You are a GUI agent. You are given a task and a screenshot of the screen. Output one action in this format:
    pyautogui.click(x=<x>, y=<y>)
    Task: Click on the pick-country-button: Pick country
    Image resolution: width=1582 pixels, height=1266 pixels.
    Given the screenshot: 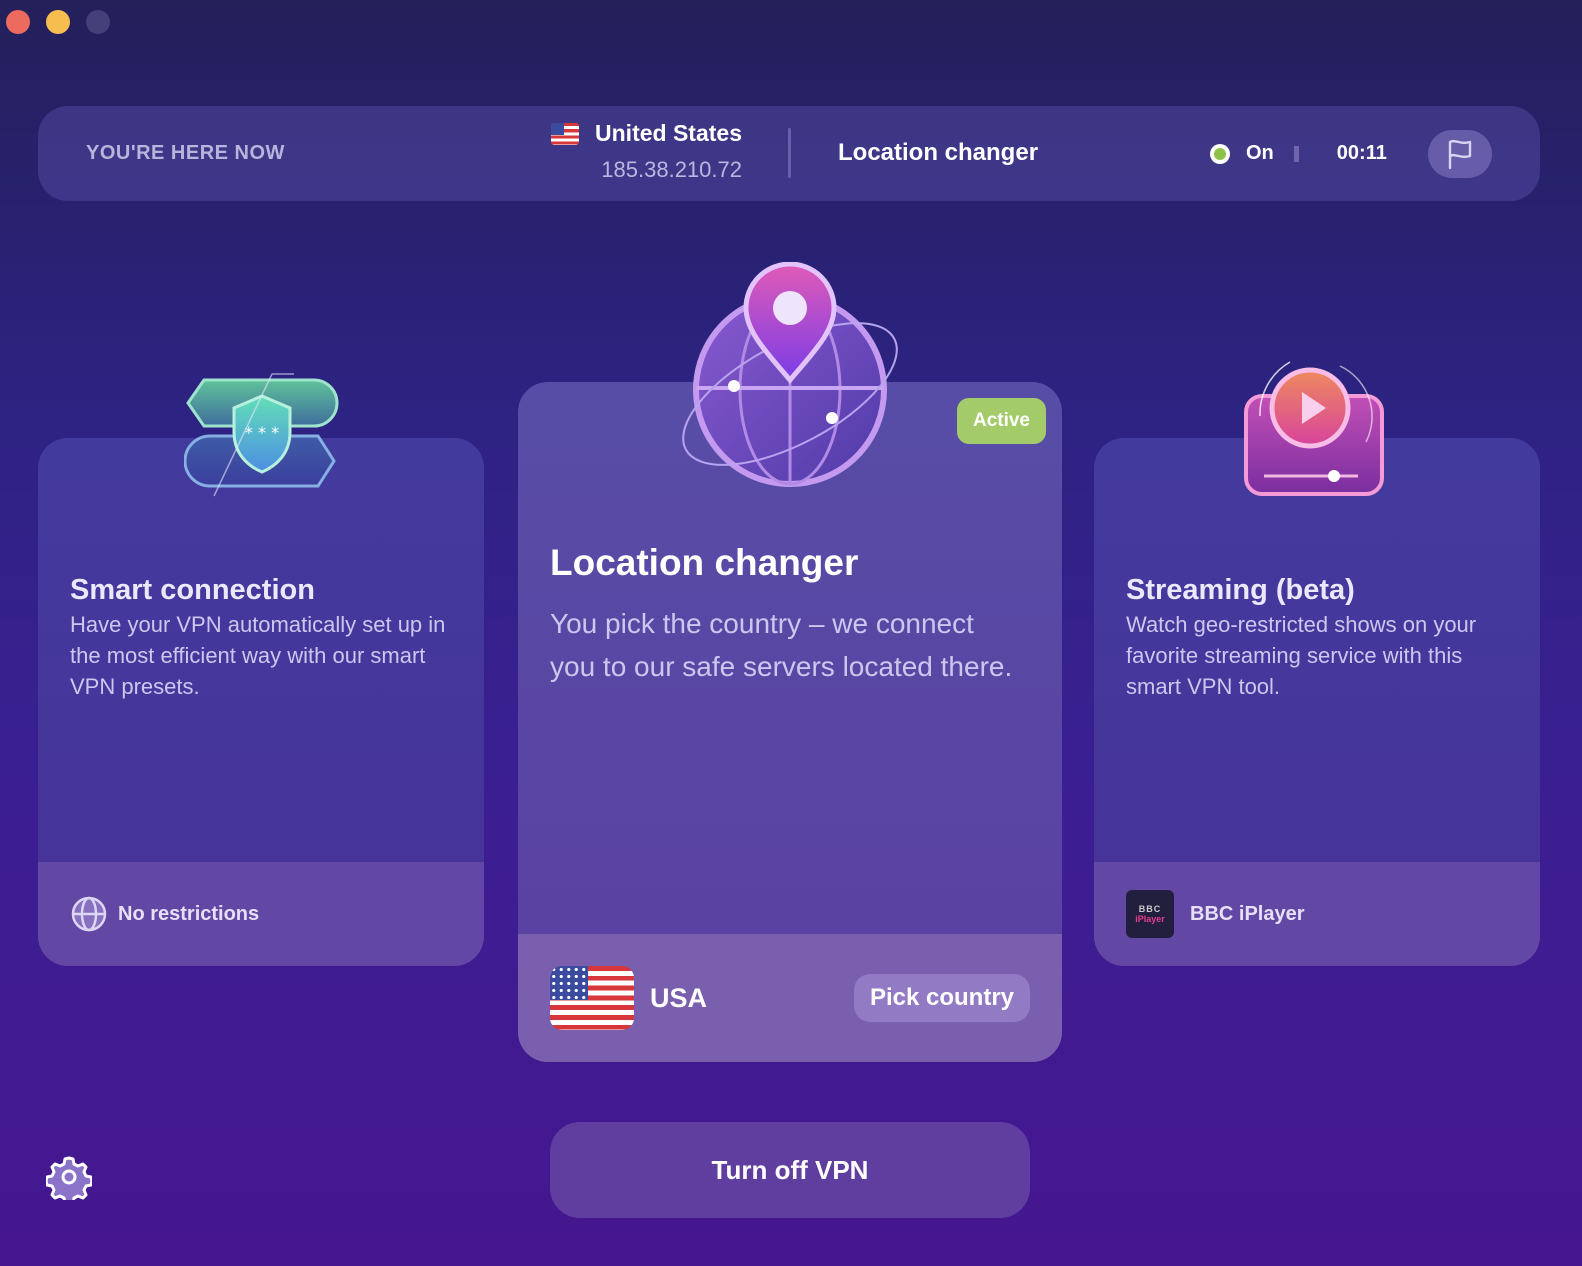 What is the action you would take?
    pyautogui.click(x=941, y=998)
    